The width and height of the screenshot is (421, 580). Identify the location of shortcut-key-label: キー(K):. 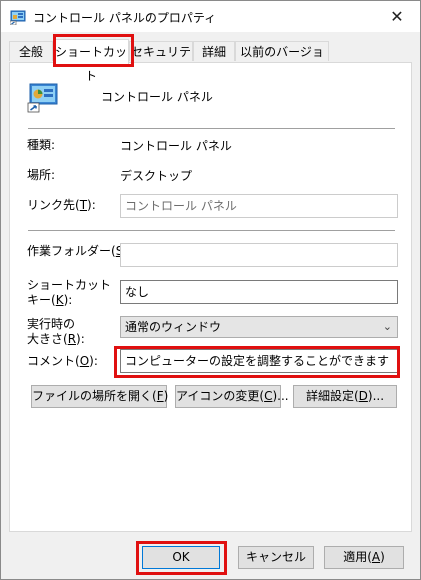
(49, 300).